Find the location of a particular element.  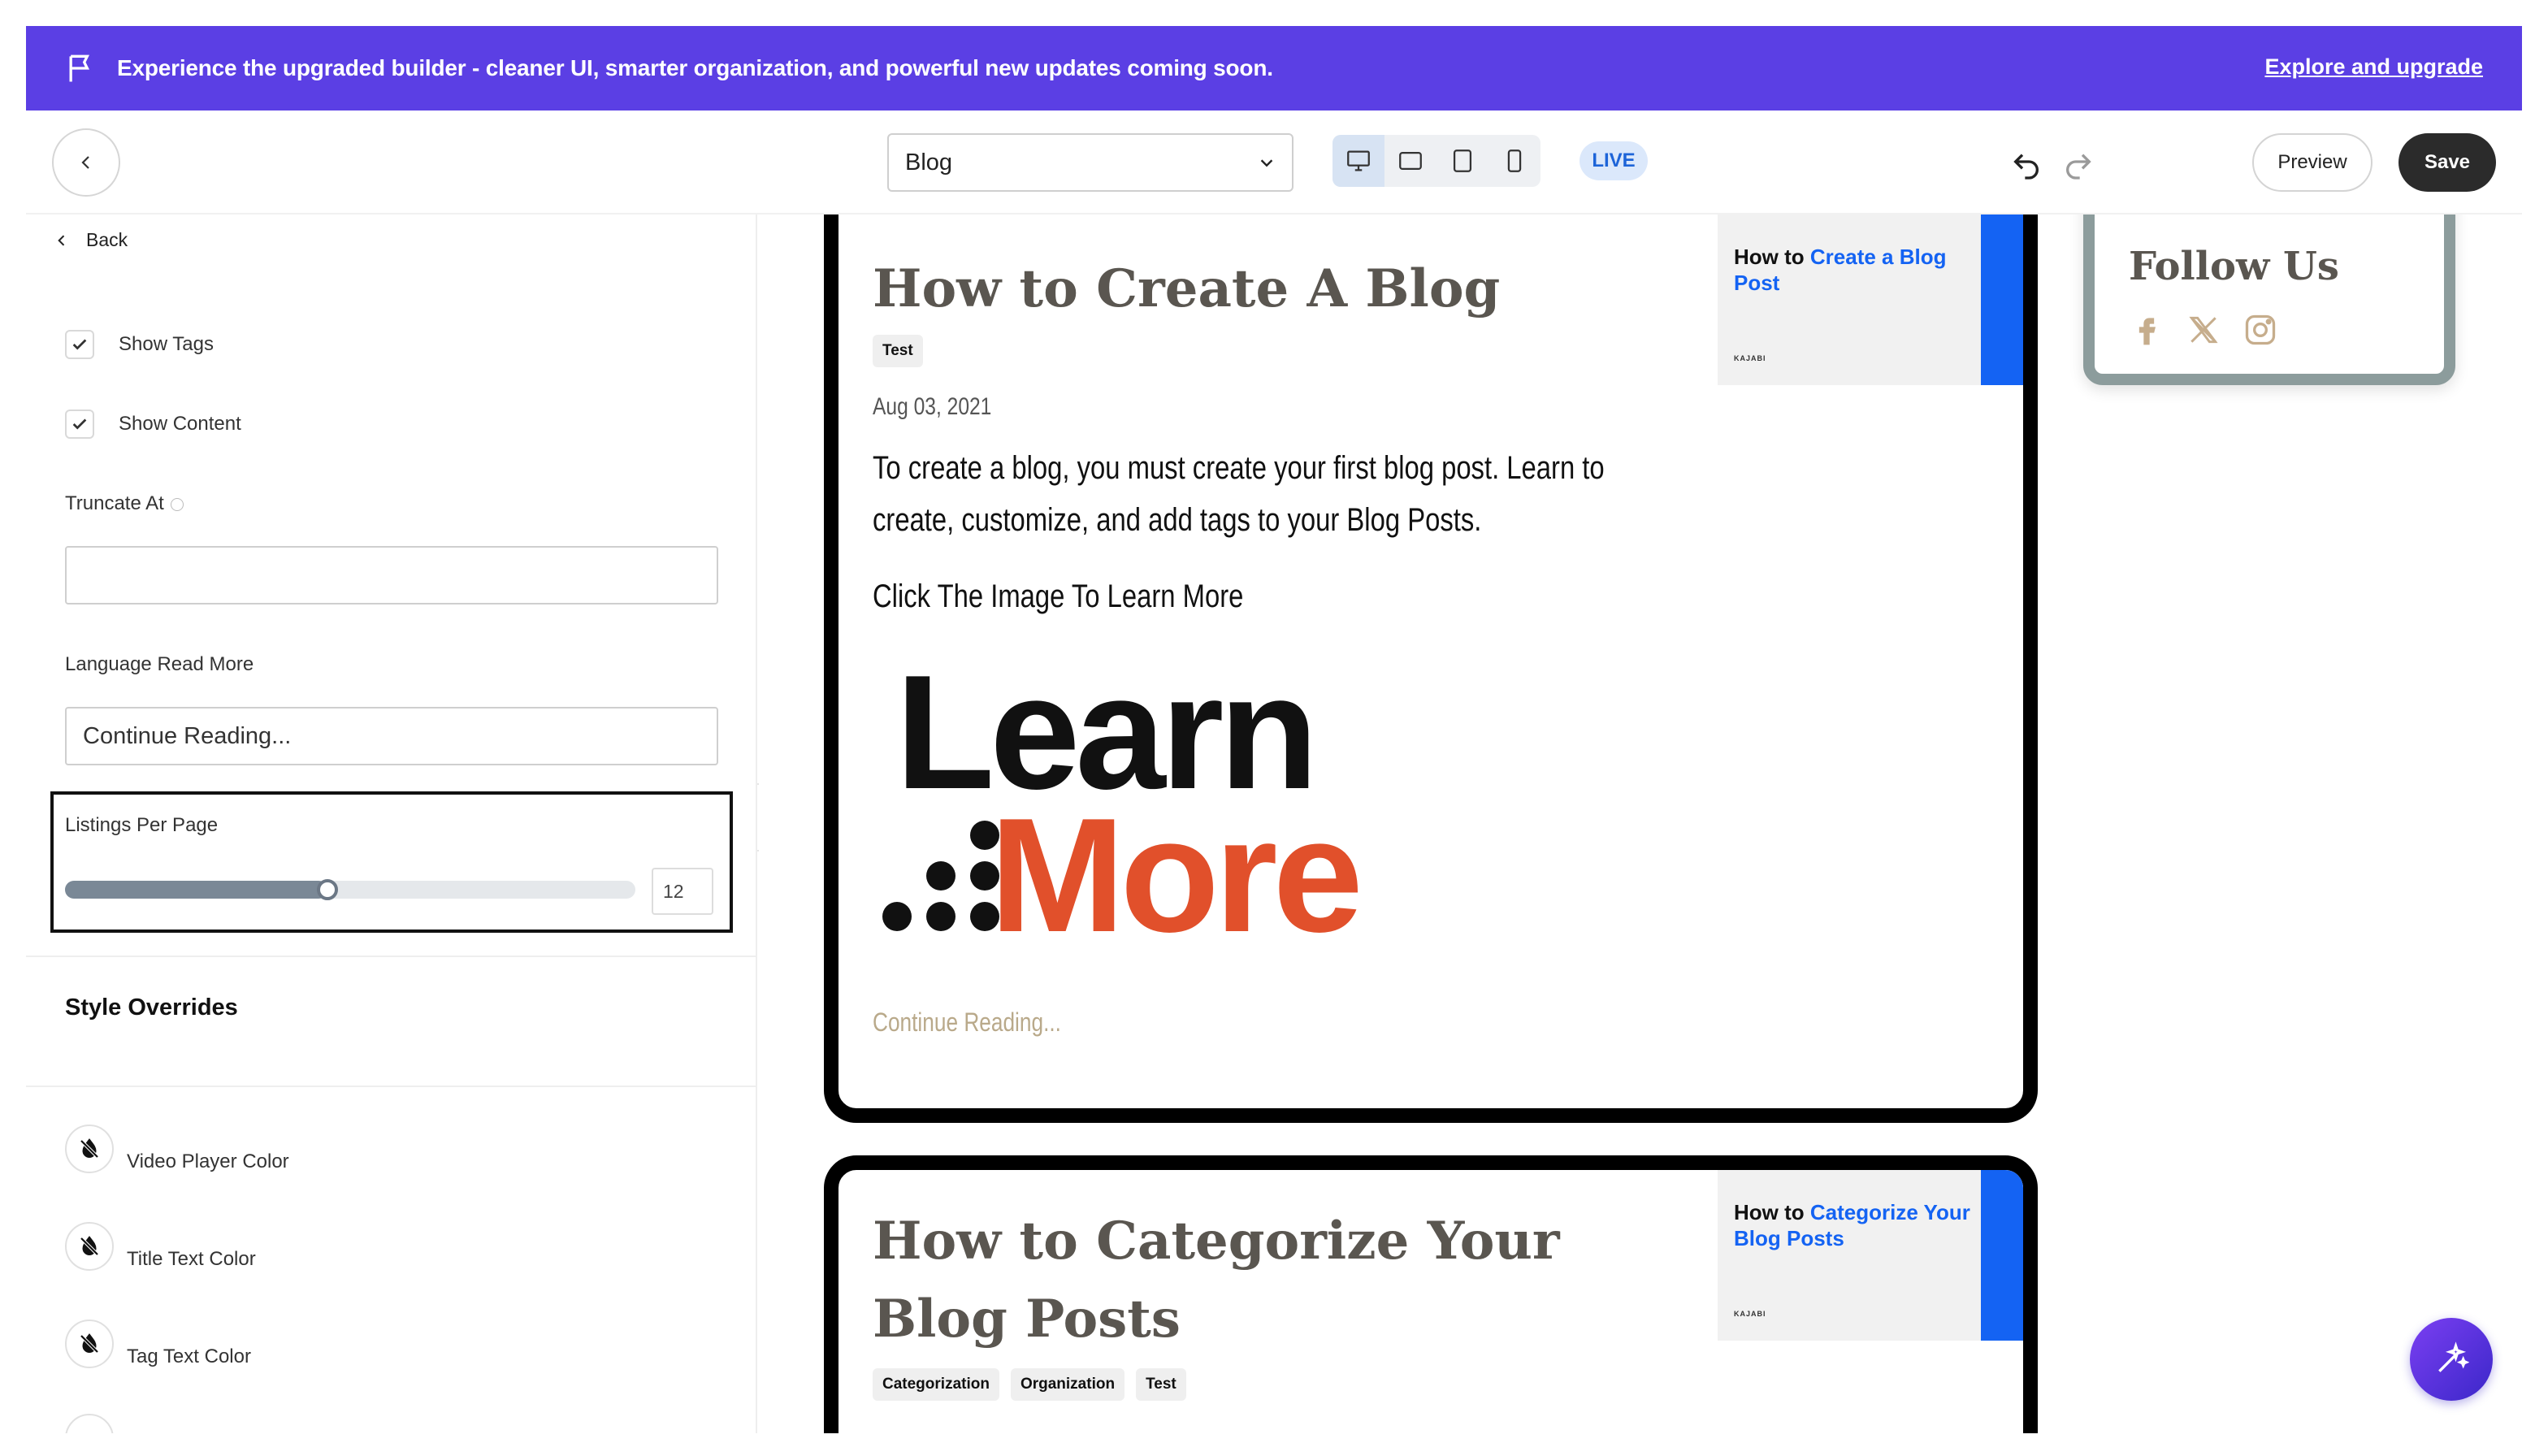

listings-per-page-slider is located at coordinates (350, 889).